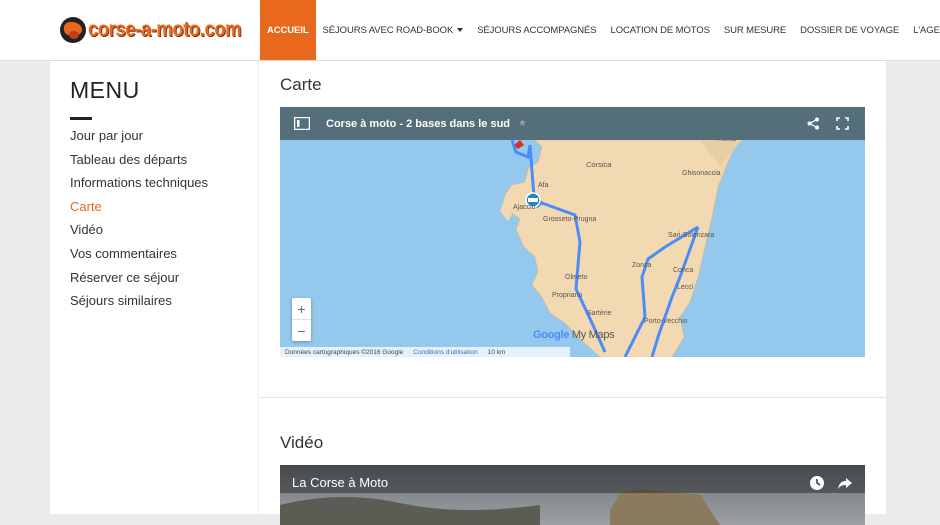 Image resolution: width=940 pixels, height=525 pixels. I want to click on google-mymaps-logo: Google My Maps, so click(574, 335).